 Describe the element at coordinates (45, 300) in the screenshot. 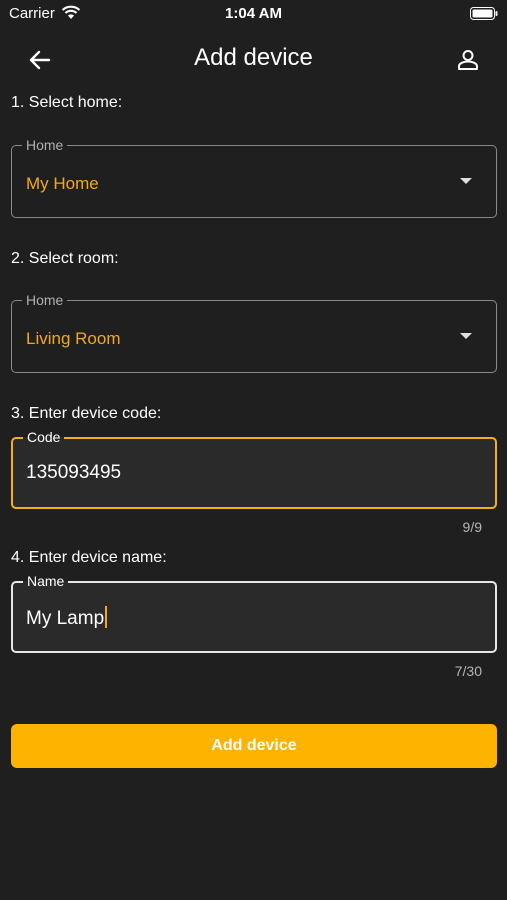

I see `room-field-label: Home` at that location.